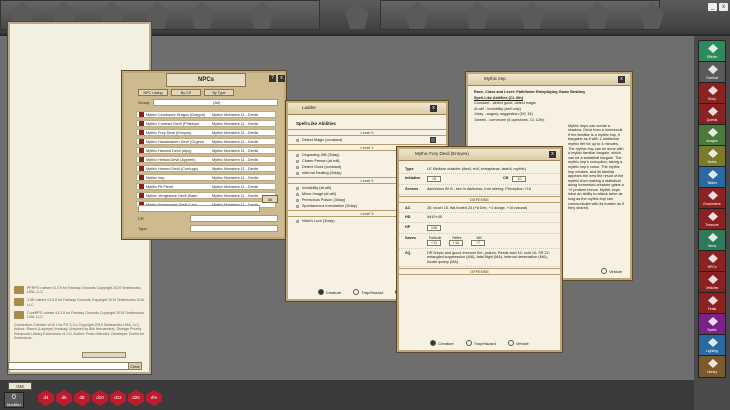 Image resolution: width=730 pixels, height=410 pixels. Describe the element at coordinates (713, 90) in the screenshot. I see `story-icon` at that location.